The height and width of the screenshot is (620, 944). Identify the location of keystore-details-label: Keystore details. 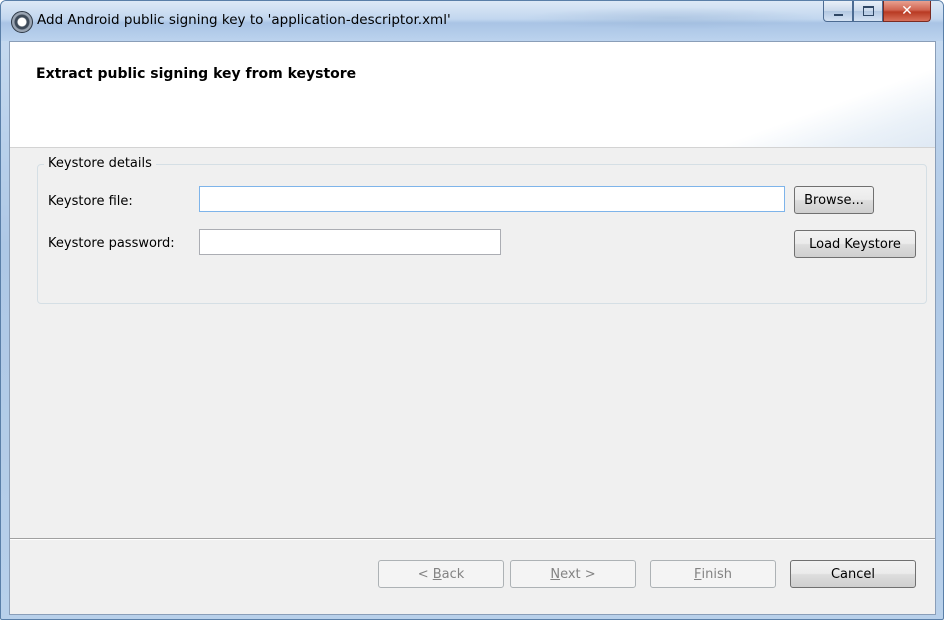
(100, 163).